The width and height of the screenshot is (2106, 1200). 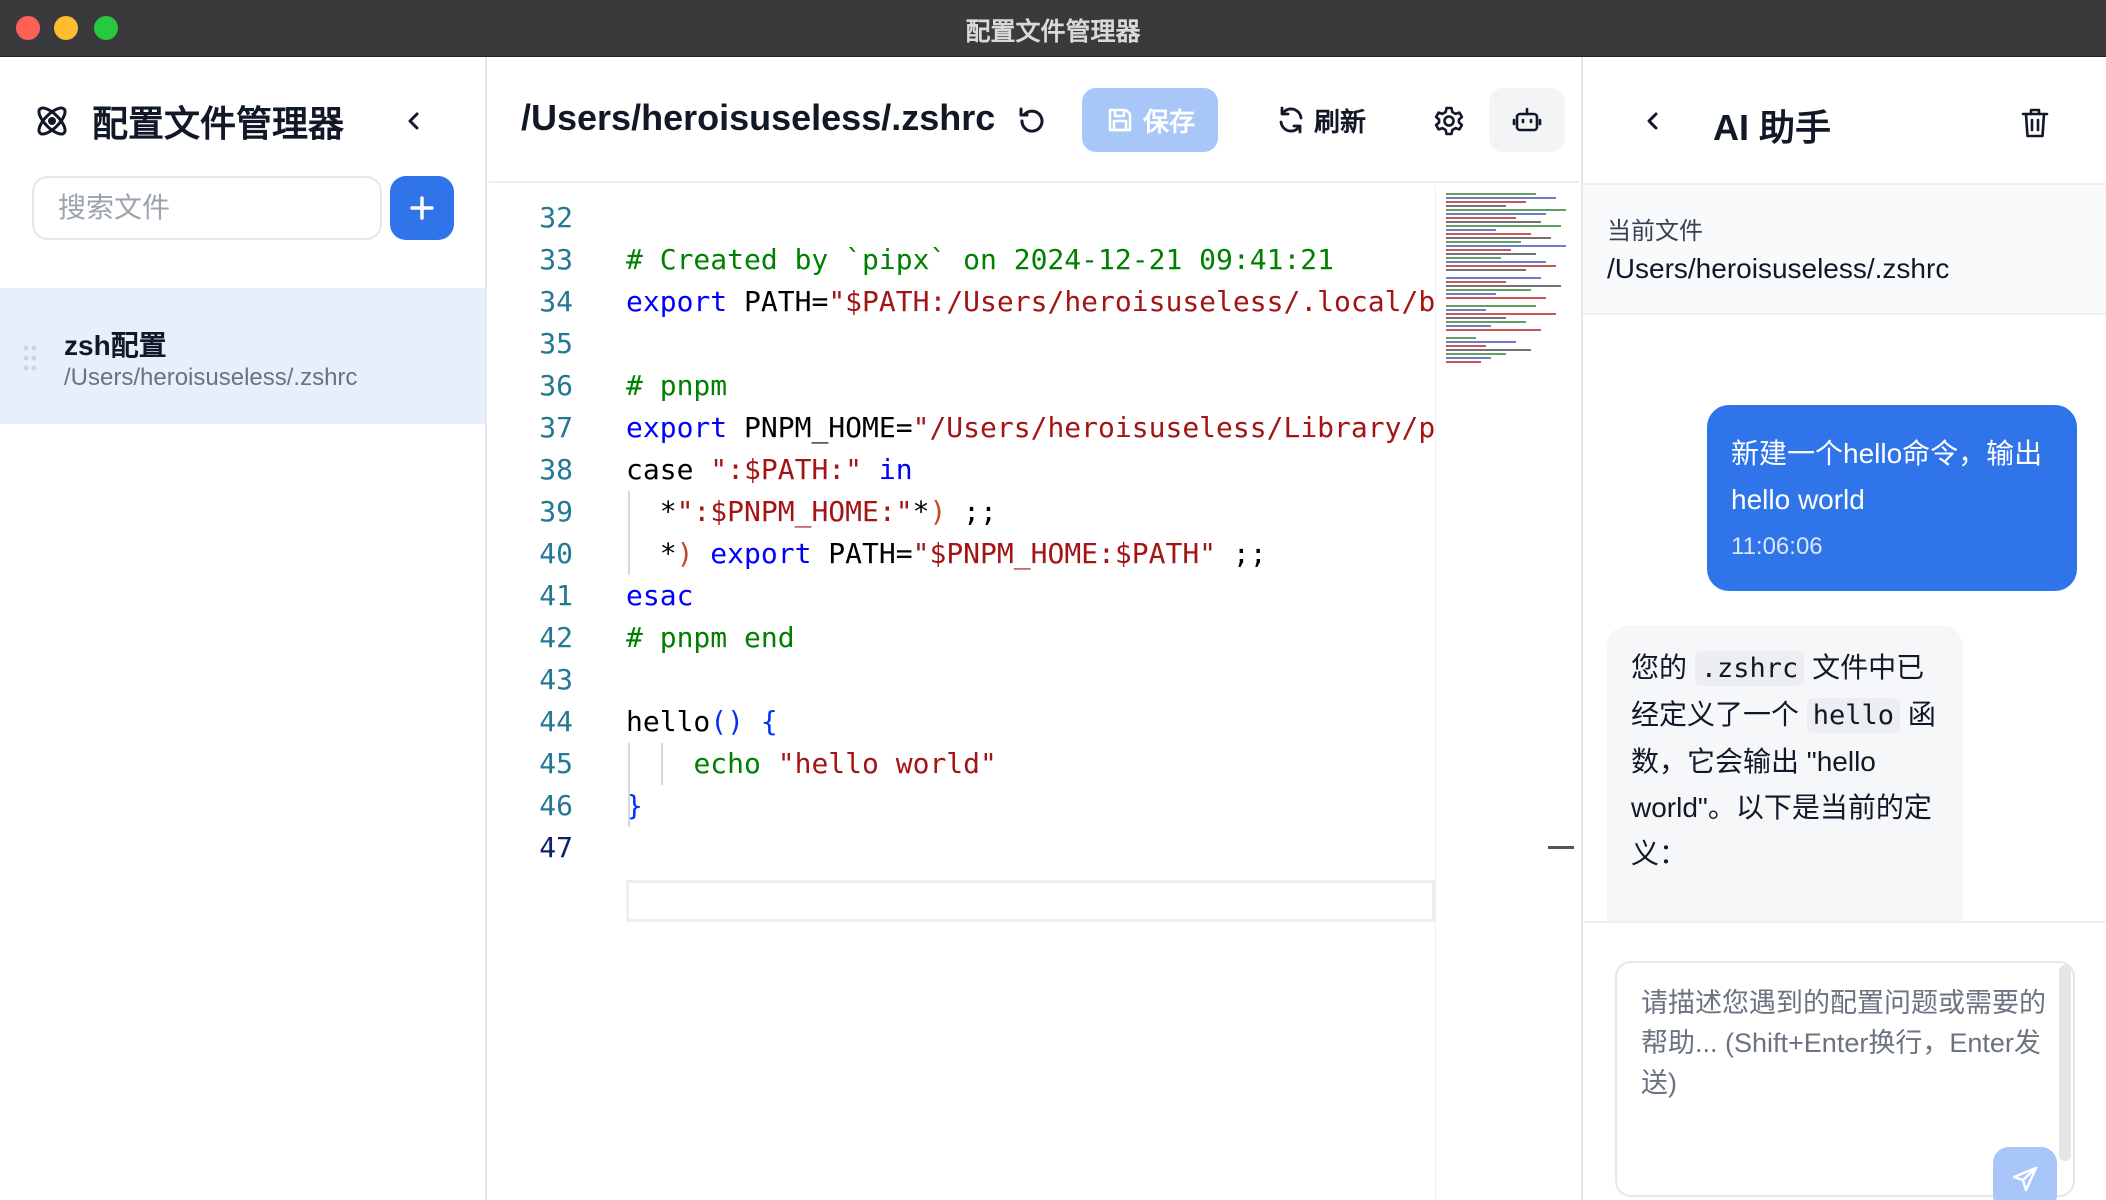 I want to click on code-line: 44 hello() {, so click(x=962, y=722).